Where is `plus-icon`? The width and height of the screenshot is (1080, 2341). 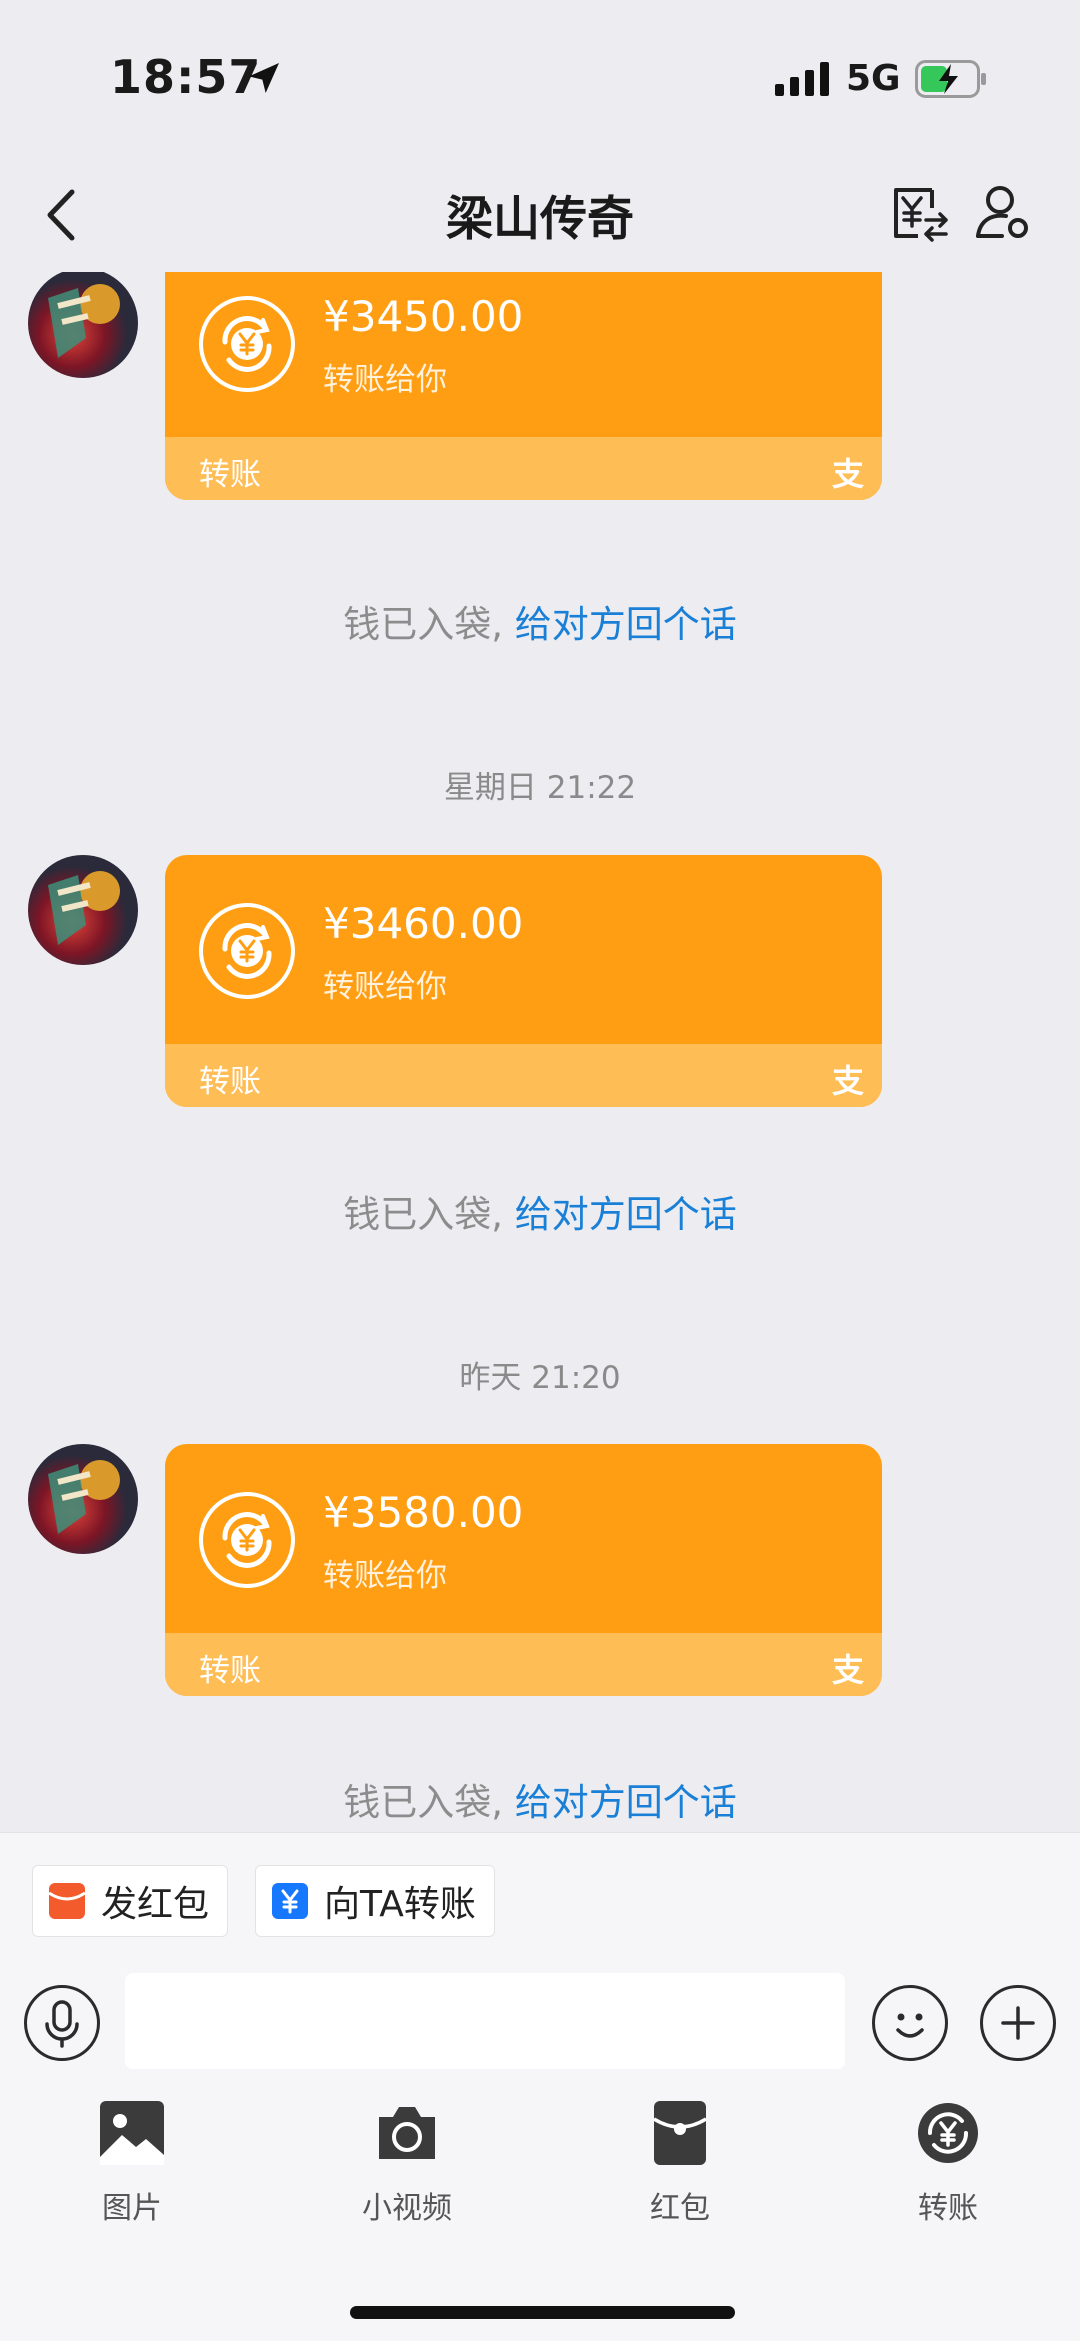 plus-icon is located at coordinates (1018, 2023).